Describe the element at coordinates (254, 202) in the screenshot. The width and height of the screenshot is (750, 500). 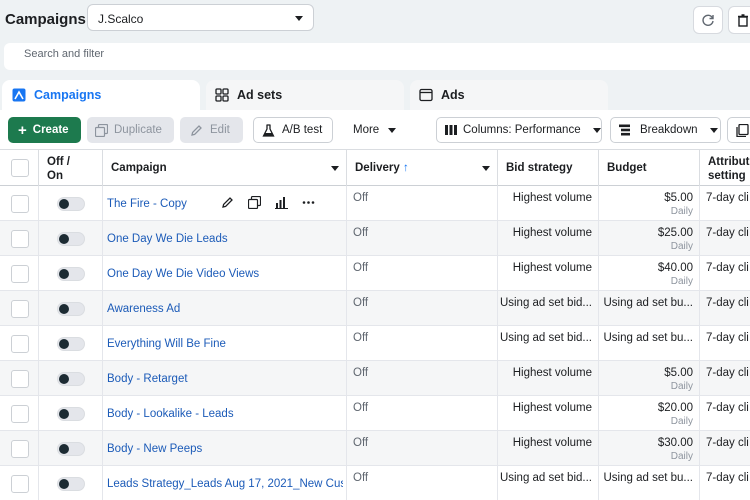
I see `duplicate-icon` at that location.